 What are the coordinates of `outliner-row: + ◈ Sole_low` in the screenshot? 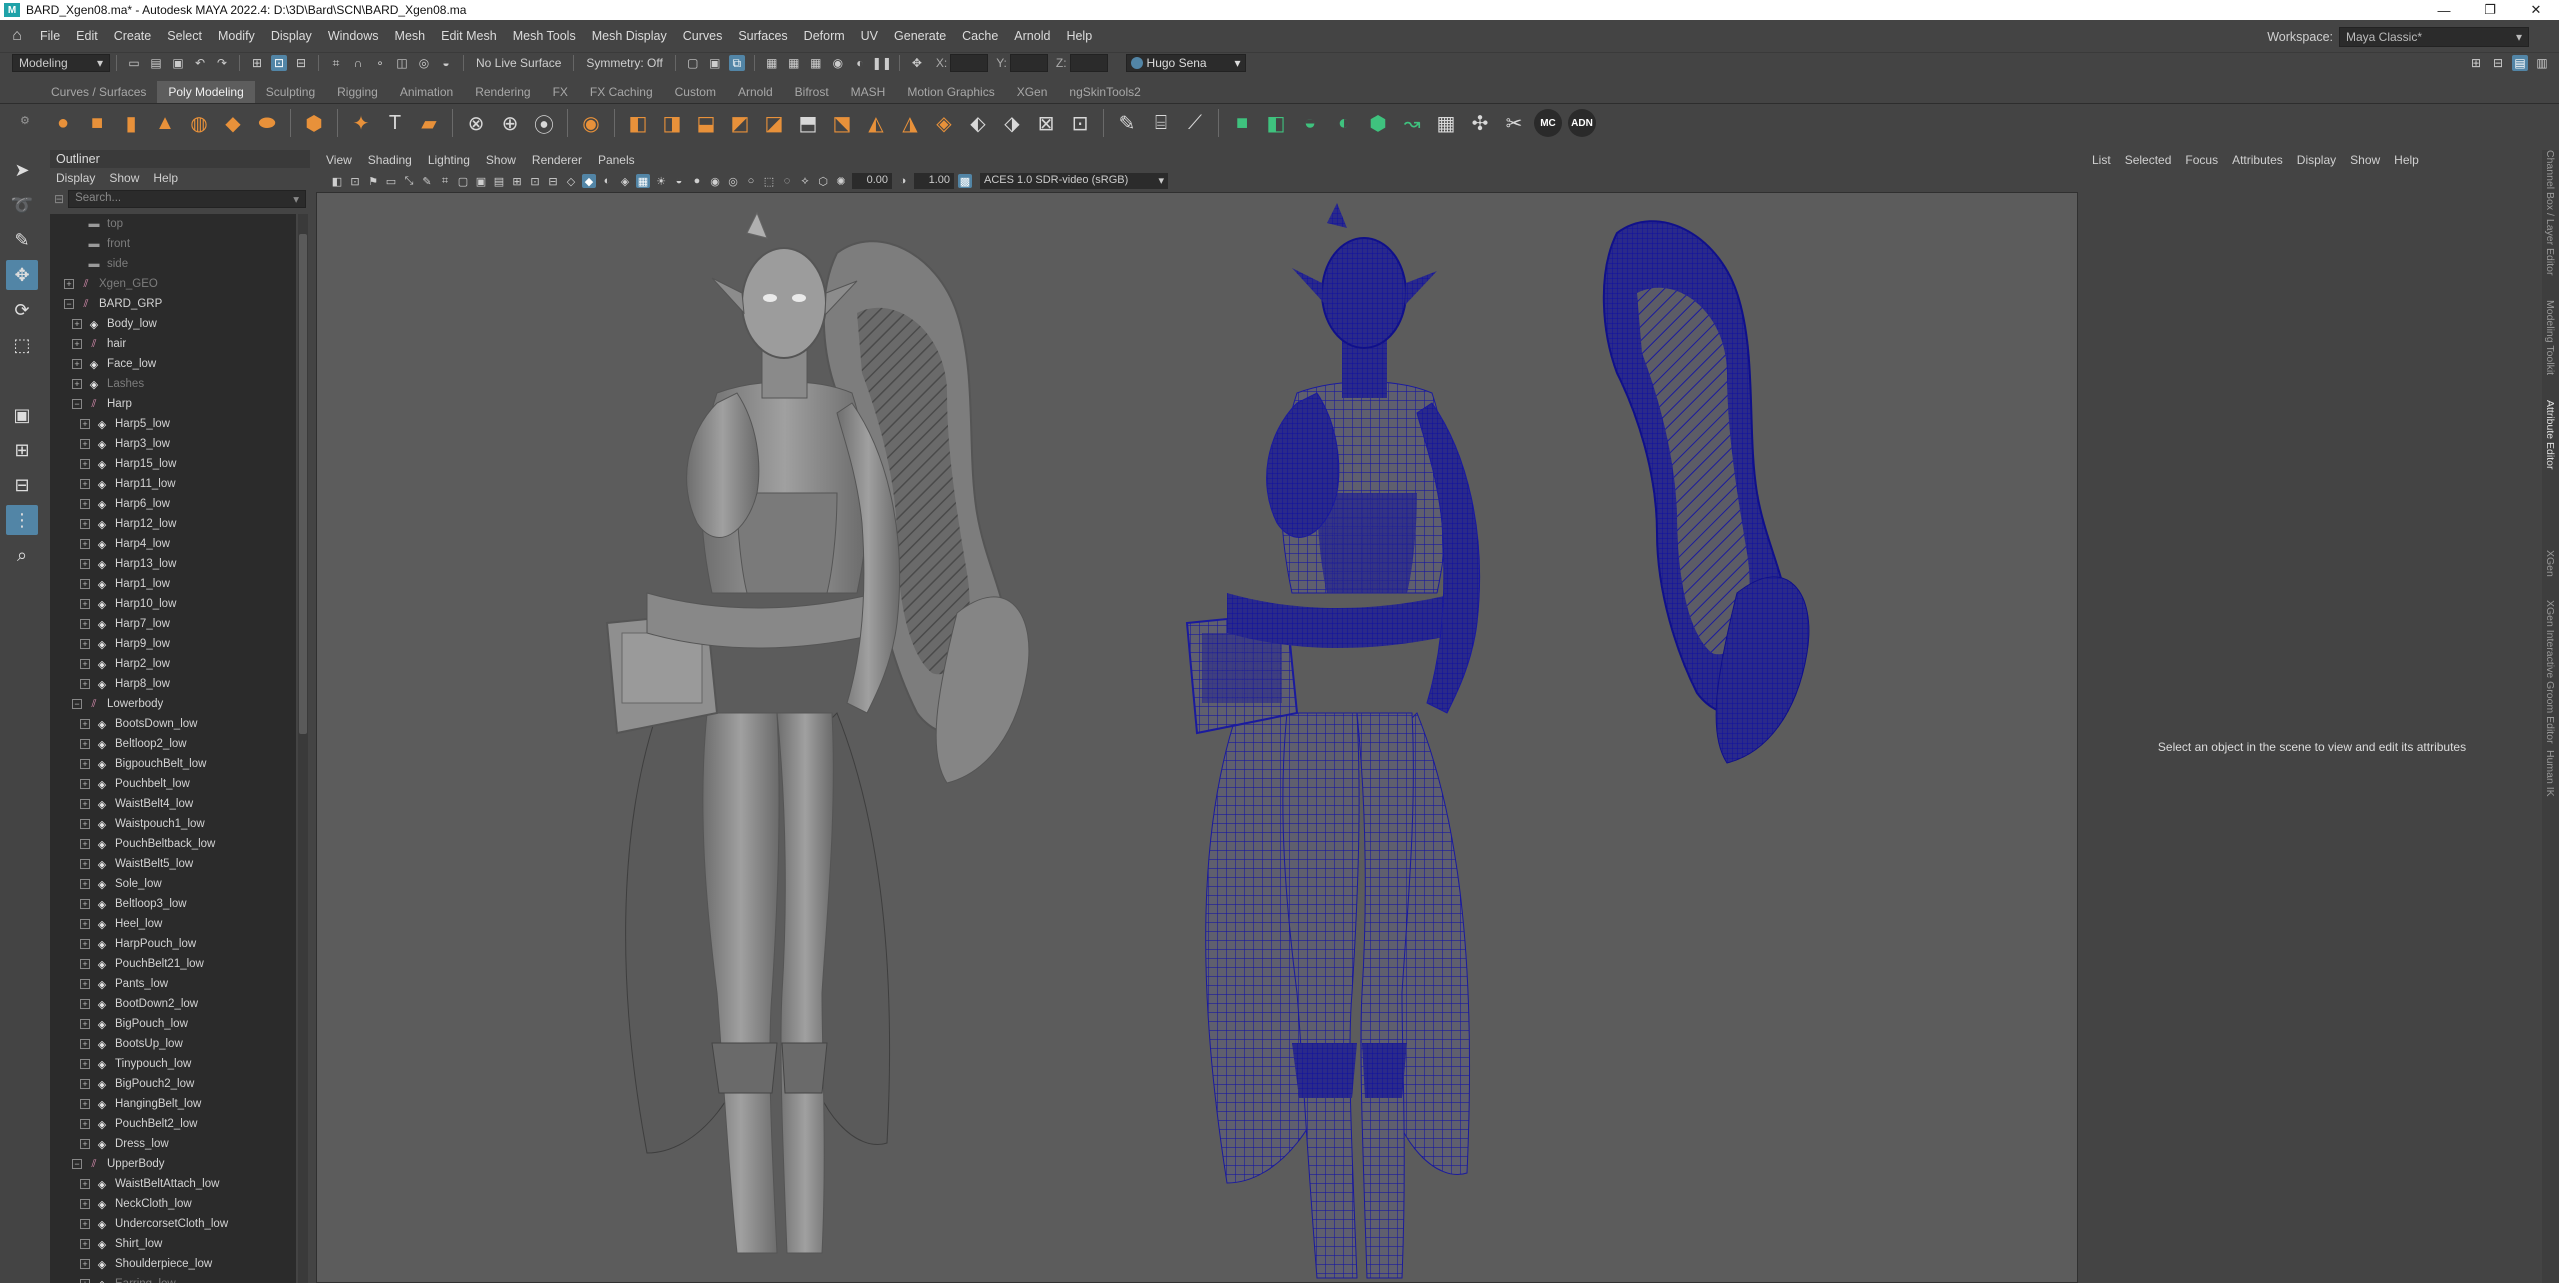 It's located at (173, 884).